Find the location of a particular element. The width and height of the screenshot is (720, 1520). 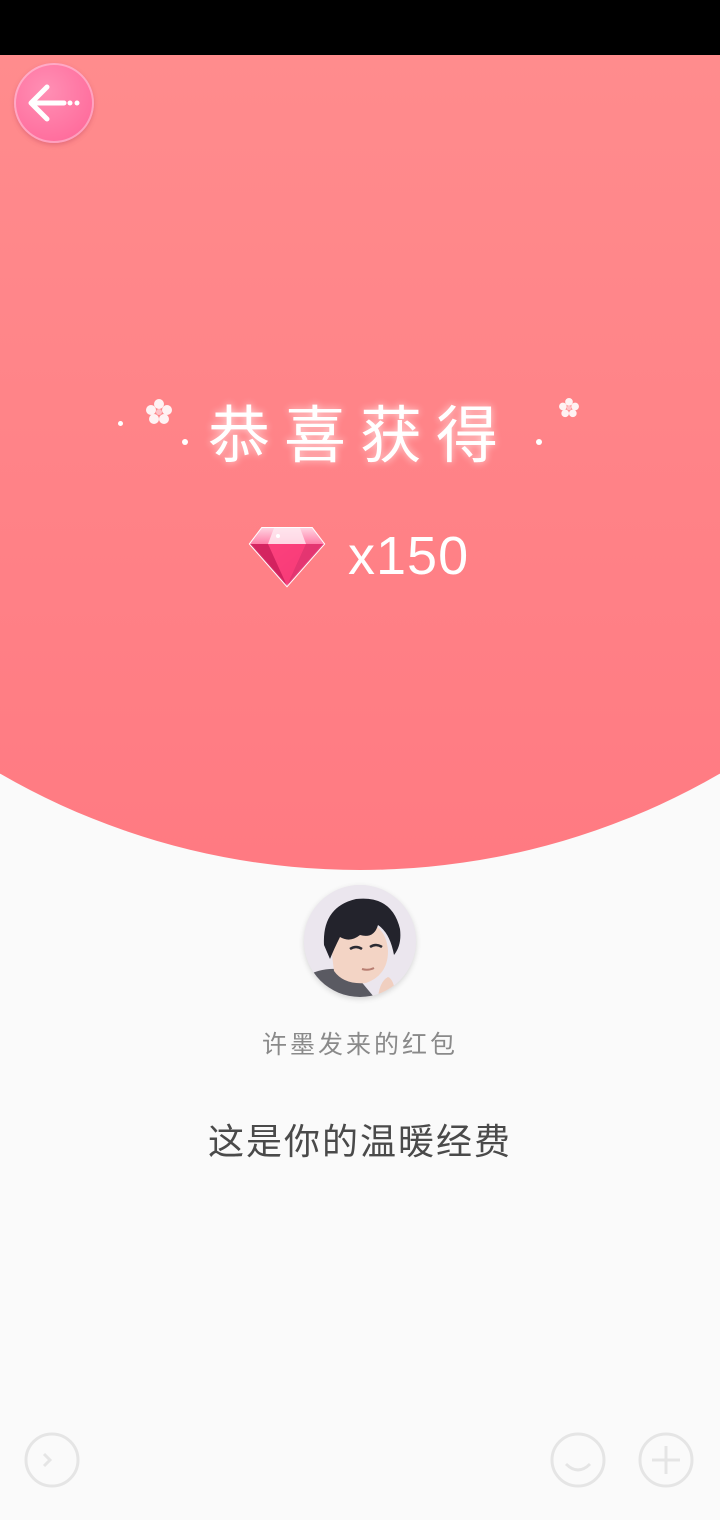

character-avatar is located at coordinates (360, 941).